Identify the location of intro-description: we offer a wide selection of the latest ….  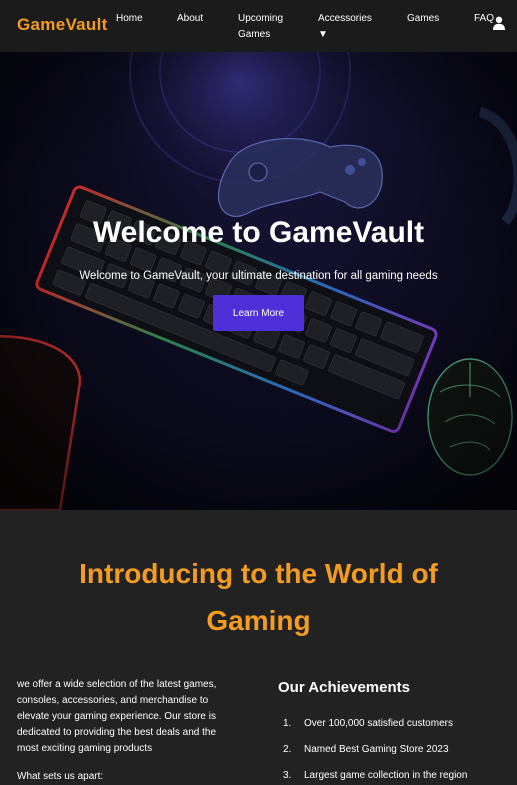
(117, 716).